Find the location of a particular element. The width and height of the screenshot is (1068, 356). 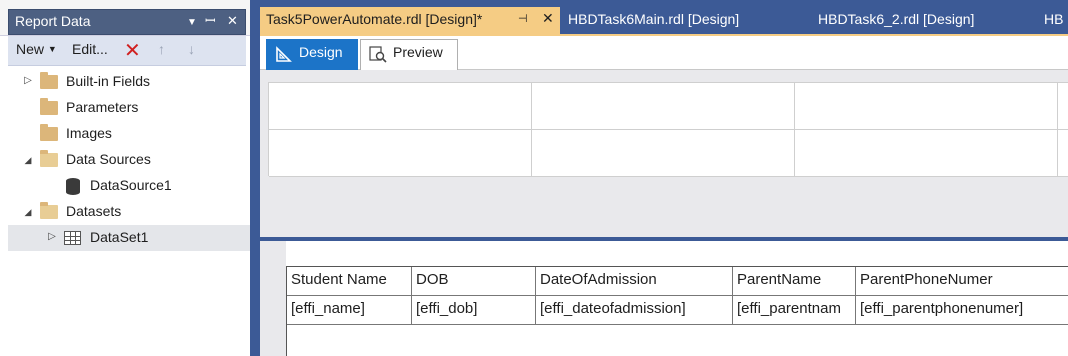

tablix-header-cell: Student Name is located at coordinates (349, 281).